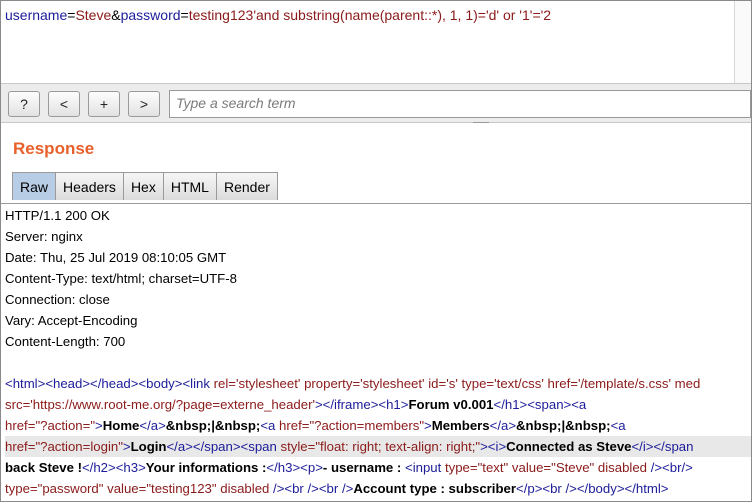 The image size is (752, 502). What do you see at coordinates (592, 488) in the screenshot?
I see `html-token: </p><br /></body></html>` at bounding box center [592, 488].